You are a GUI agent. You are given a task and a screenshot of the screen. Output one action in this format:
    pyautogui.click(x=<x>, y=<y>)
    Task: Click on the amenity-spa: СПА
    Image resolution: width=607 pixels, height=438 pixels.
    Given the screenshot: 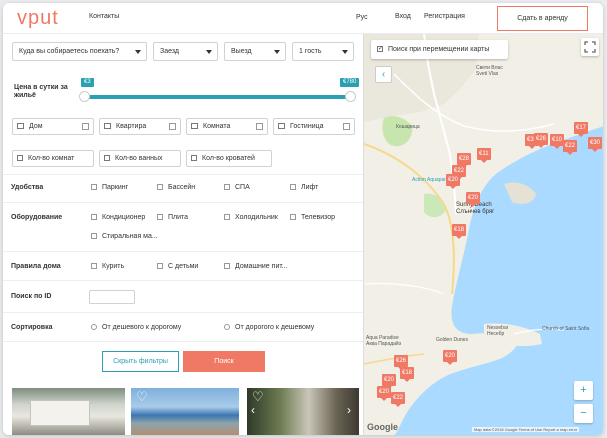 What is the action you would take?
    pyautogui.click(x=237, y=187)
    